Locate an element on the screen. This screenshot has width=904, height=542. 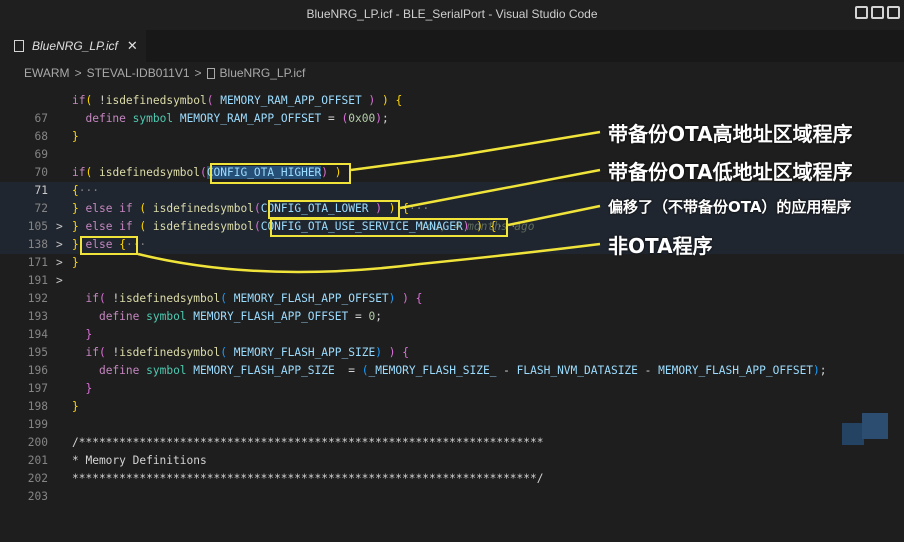
code-text: {··· is located at coordinates (85, 190).